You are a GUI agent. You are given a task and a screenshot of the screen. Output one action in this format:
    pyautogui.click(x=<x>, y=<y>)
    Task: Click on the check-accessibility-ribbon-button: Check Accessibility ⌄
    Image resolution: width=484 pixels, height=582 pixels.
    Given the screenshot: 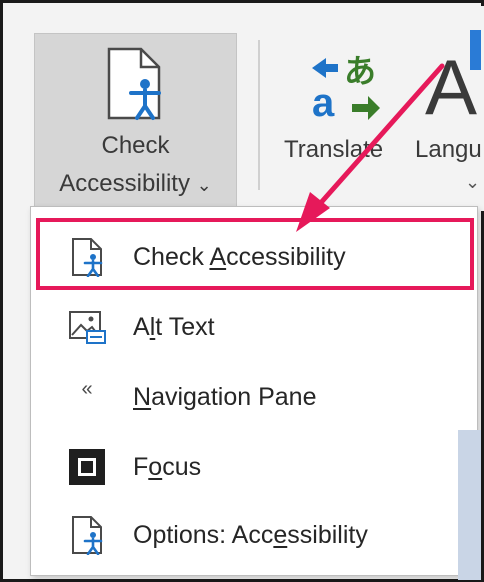 What is the action you would take?
    pyautogui.click(x=135, y=123)
    